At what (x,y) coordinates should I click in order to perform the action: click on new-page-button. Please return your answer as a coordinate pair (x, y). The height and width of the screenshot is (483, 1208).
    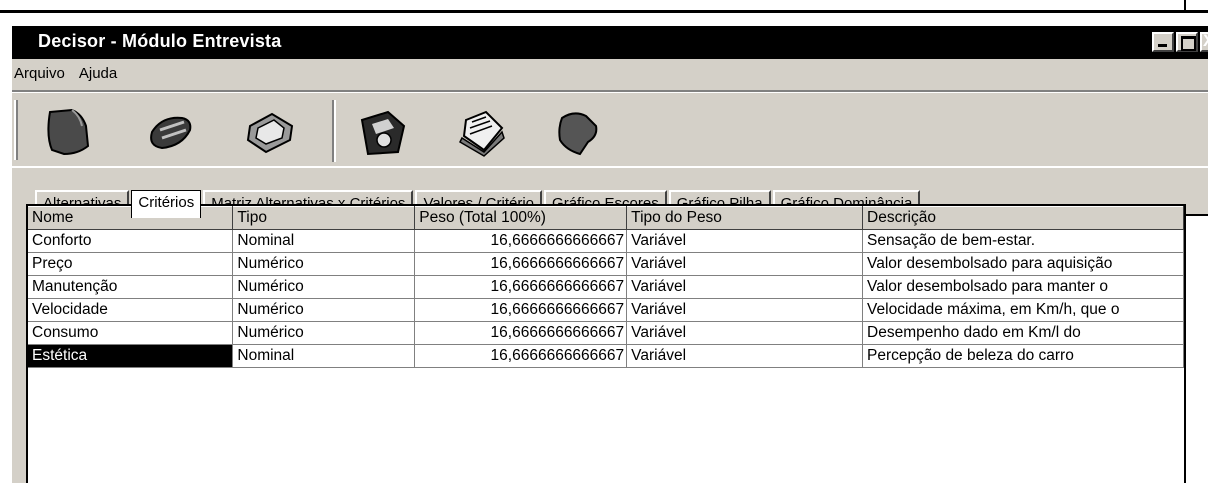
    Looking at the image, I should click on (68, 132).